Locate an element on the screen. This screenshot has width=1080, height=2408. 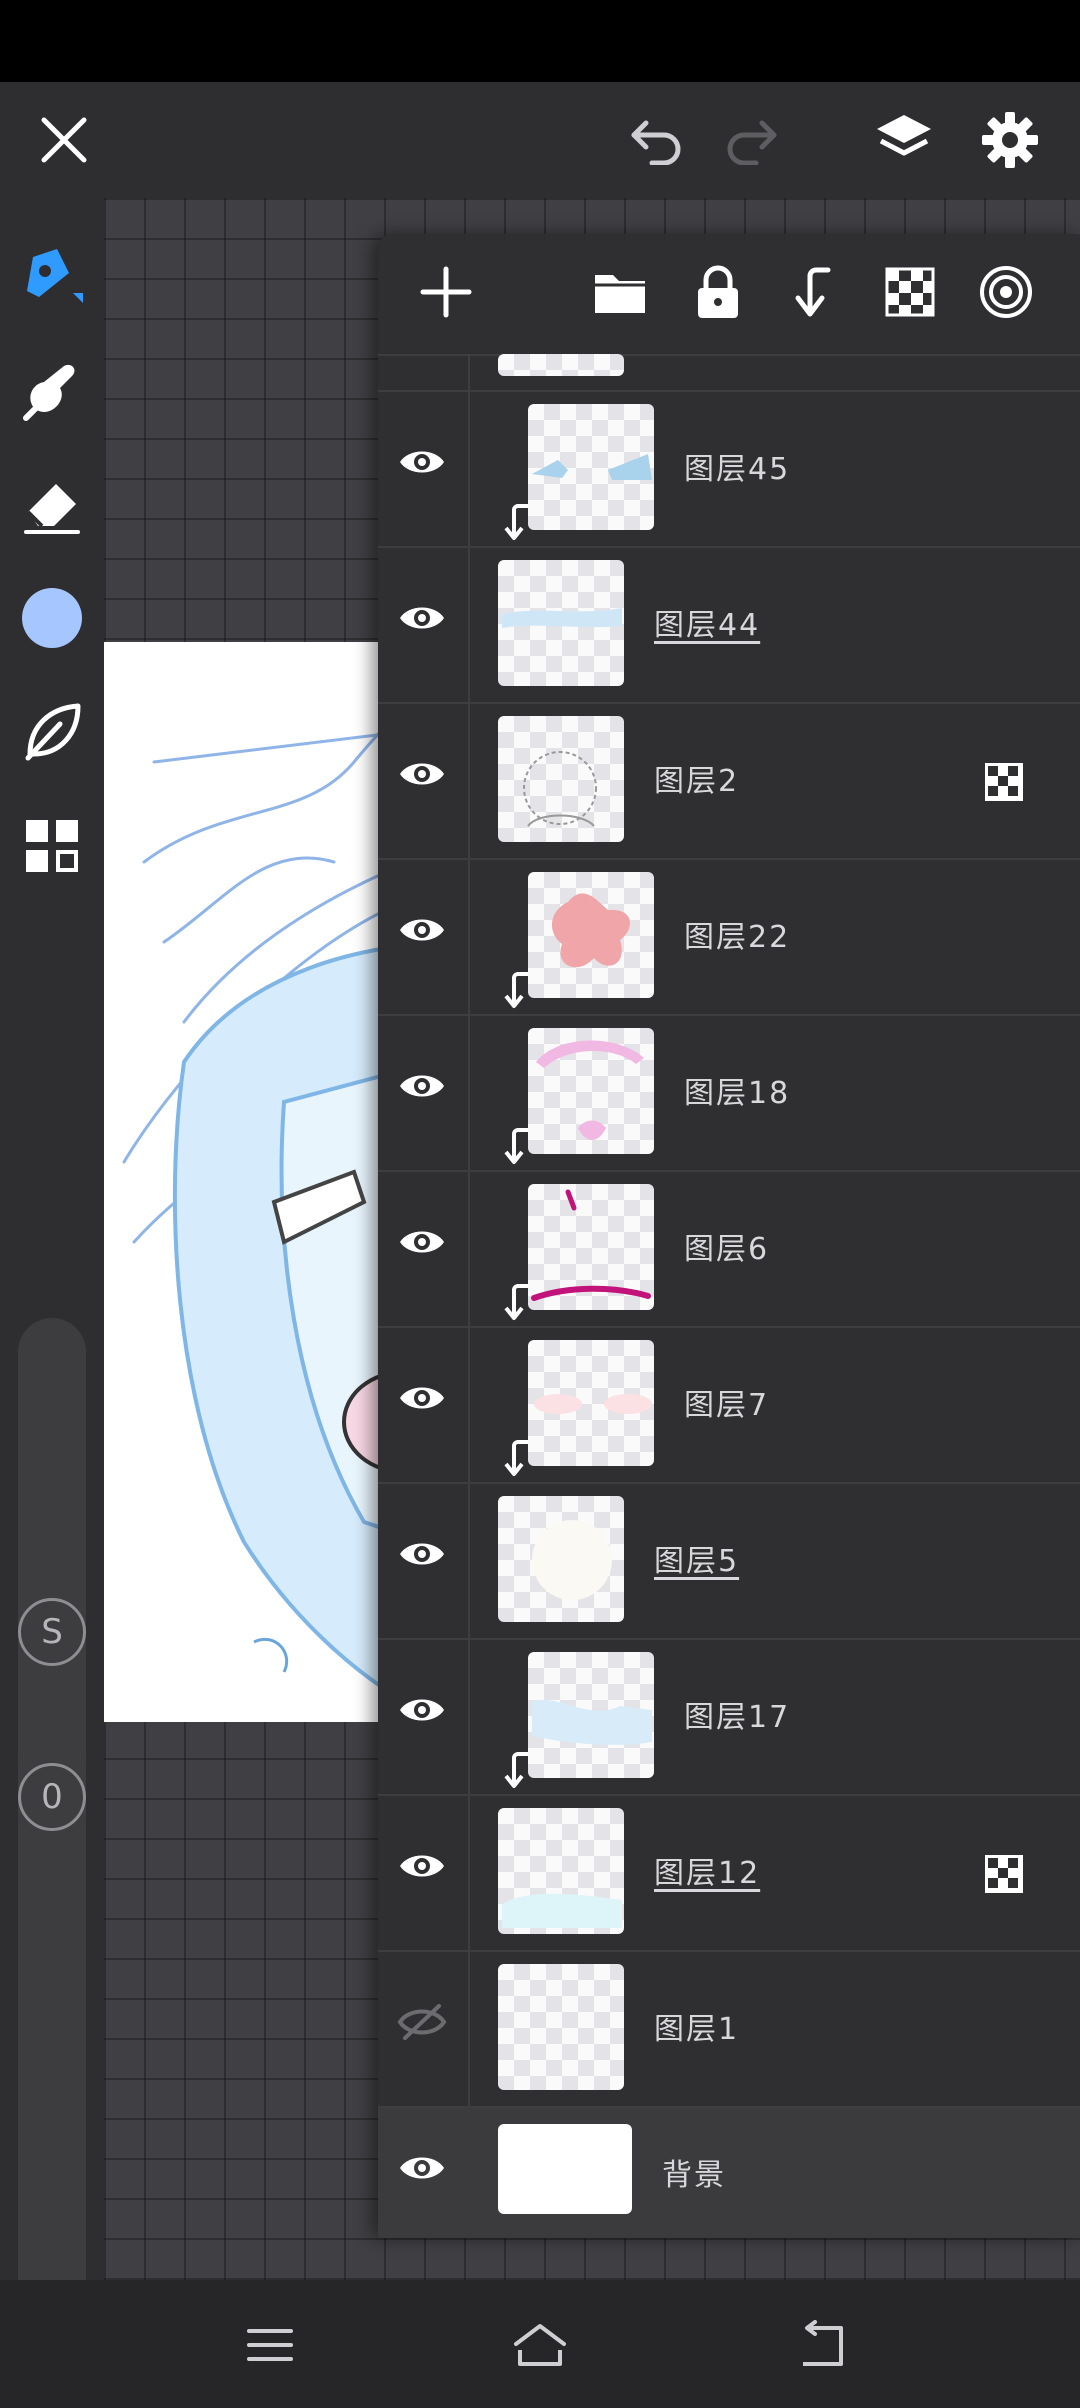
smudge-icon is located at coordinates (49, 392).